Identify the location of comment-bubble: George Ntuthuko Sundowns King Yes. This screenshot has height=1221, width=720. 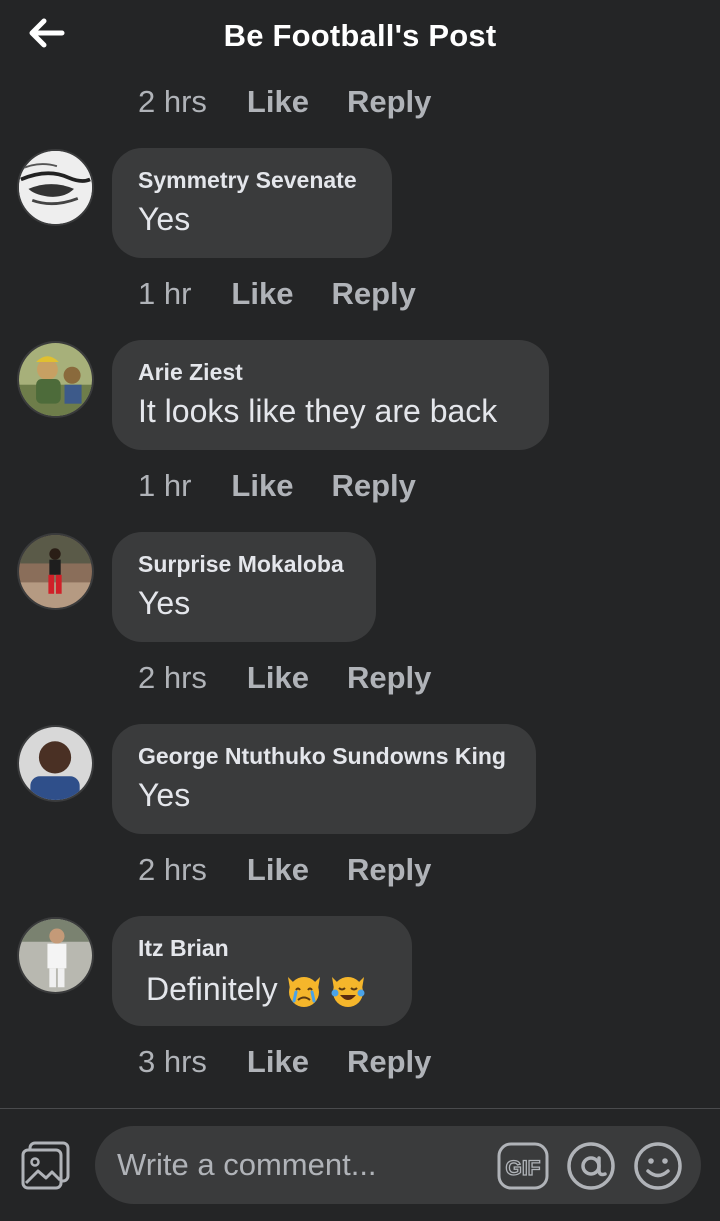
(324, 779).